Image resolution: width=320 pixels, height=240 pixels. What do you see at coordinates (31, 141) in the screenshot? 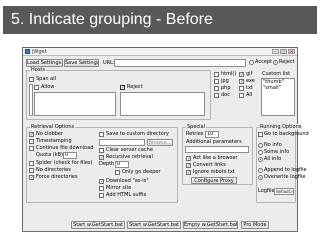
I see `timestamping-checkbox` at bounding box center [31, 141].